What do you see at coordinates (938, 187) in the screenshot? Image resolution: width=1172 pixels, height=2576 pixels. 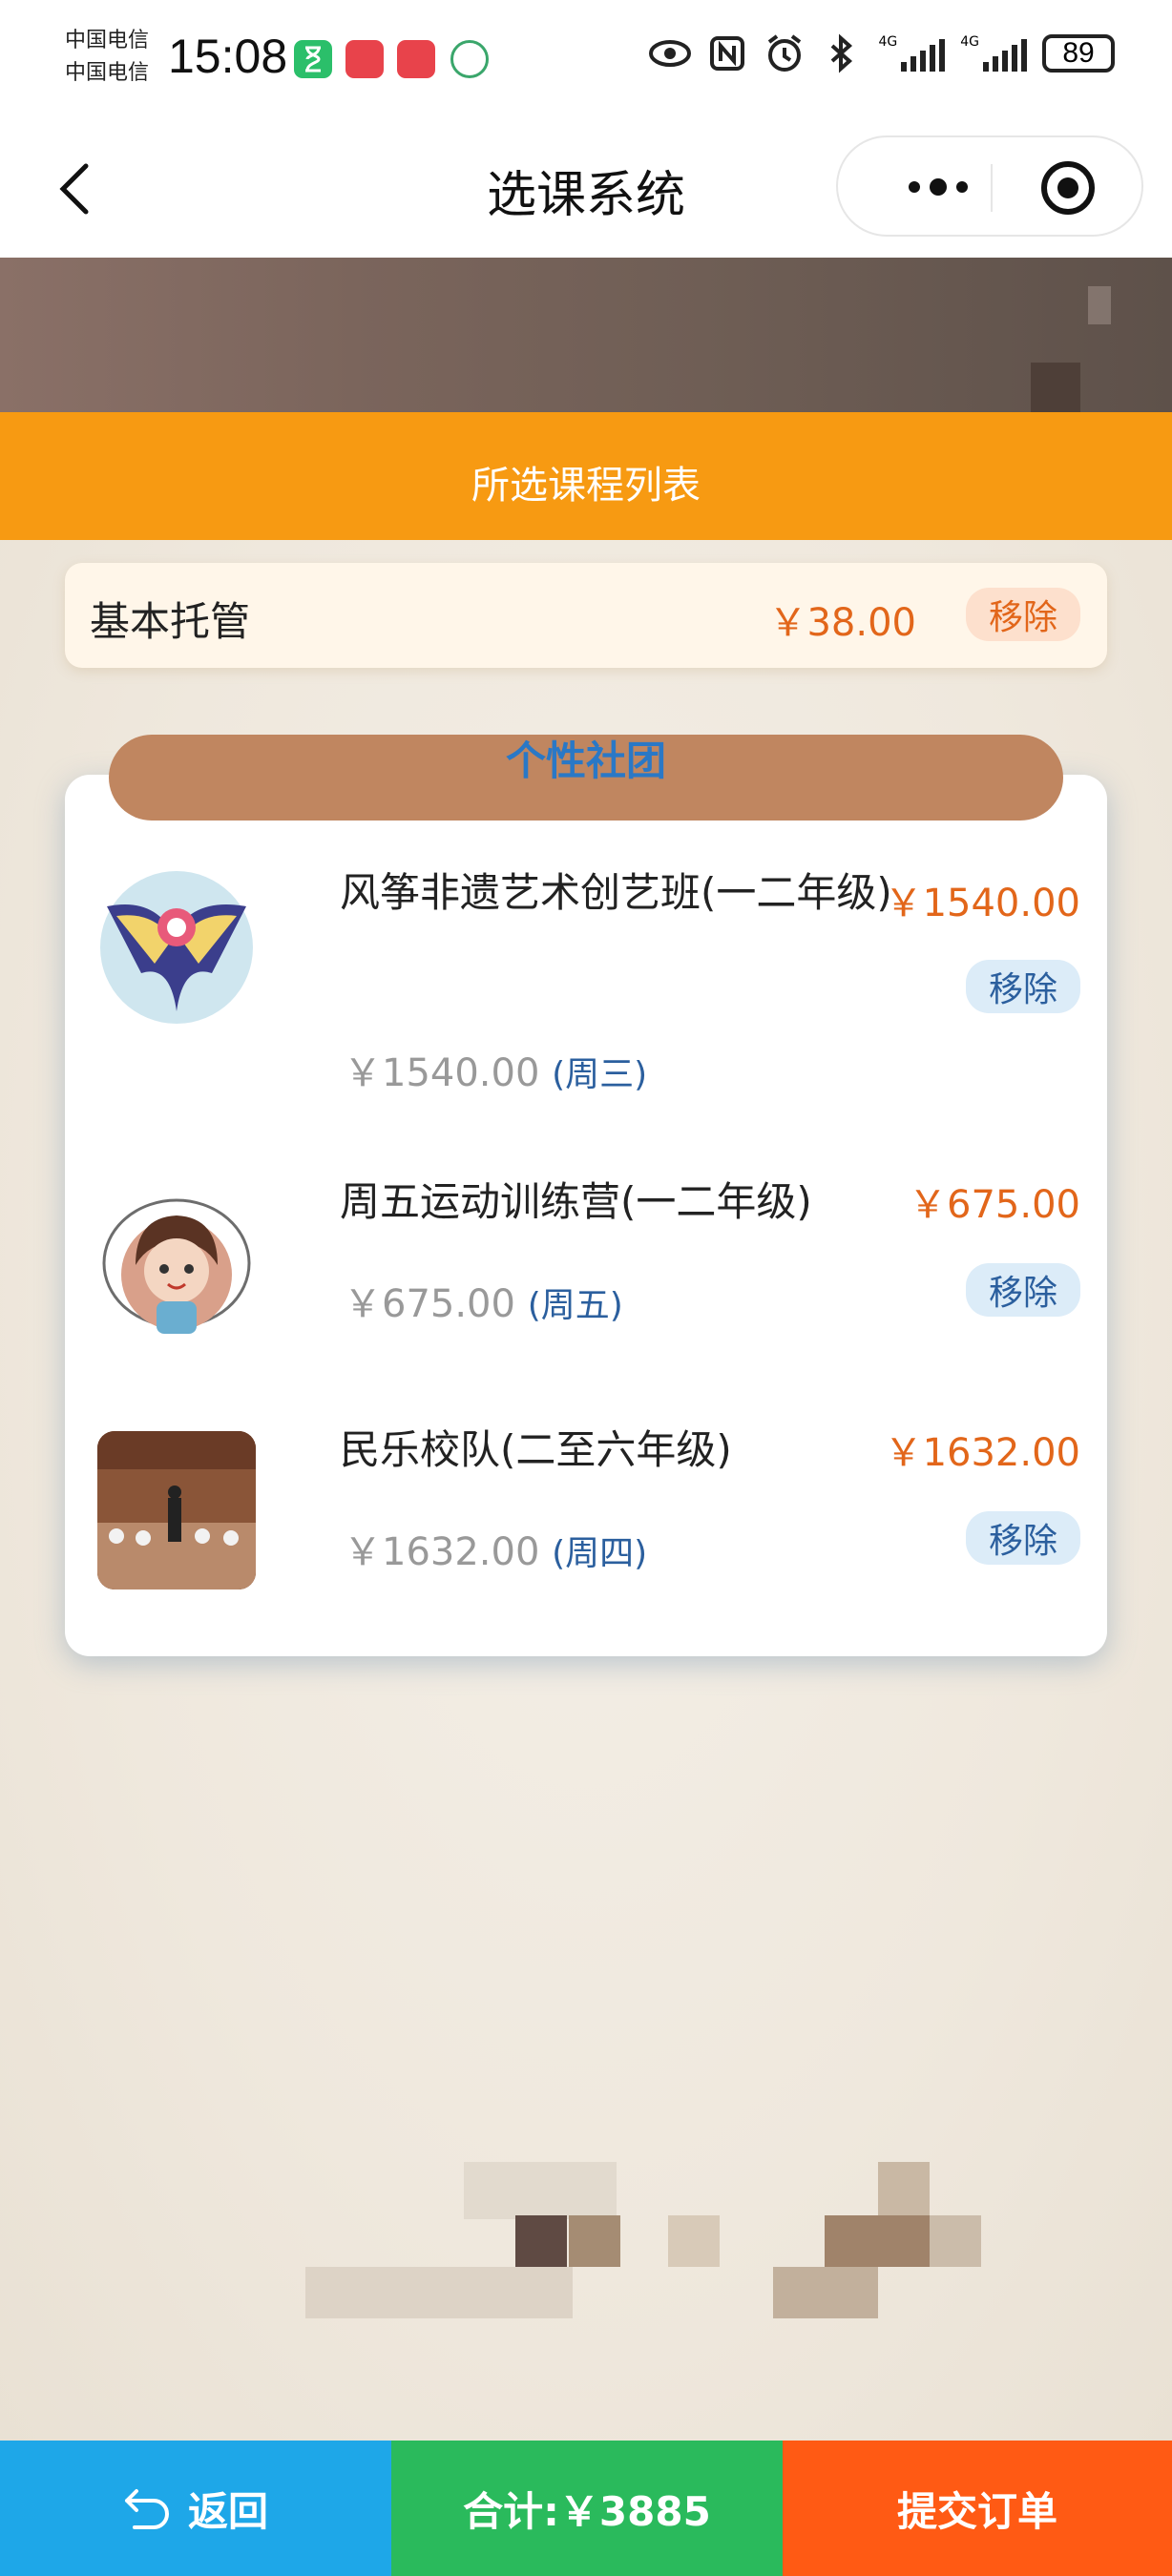 I see `more-icon` at bounding box center [938, 187].